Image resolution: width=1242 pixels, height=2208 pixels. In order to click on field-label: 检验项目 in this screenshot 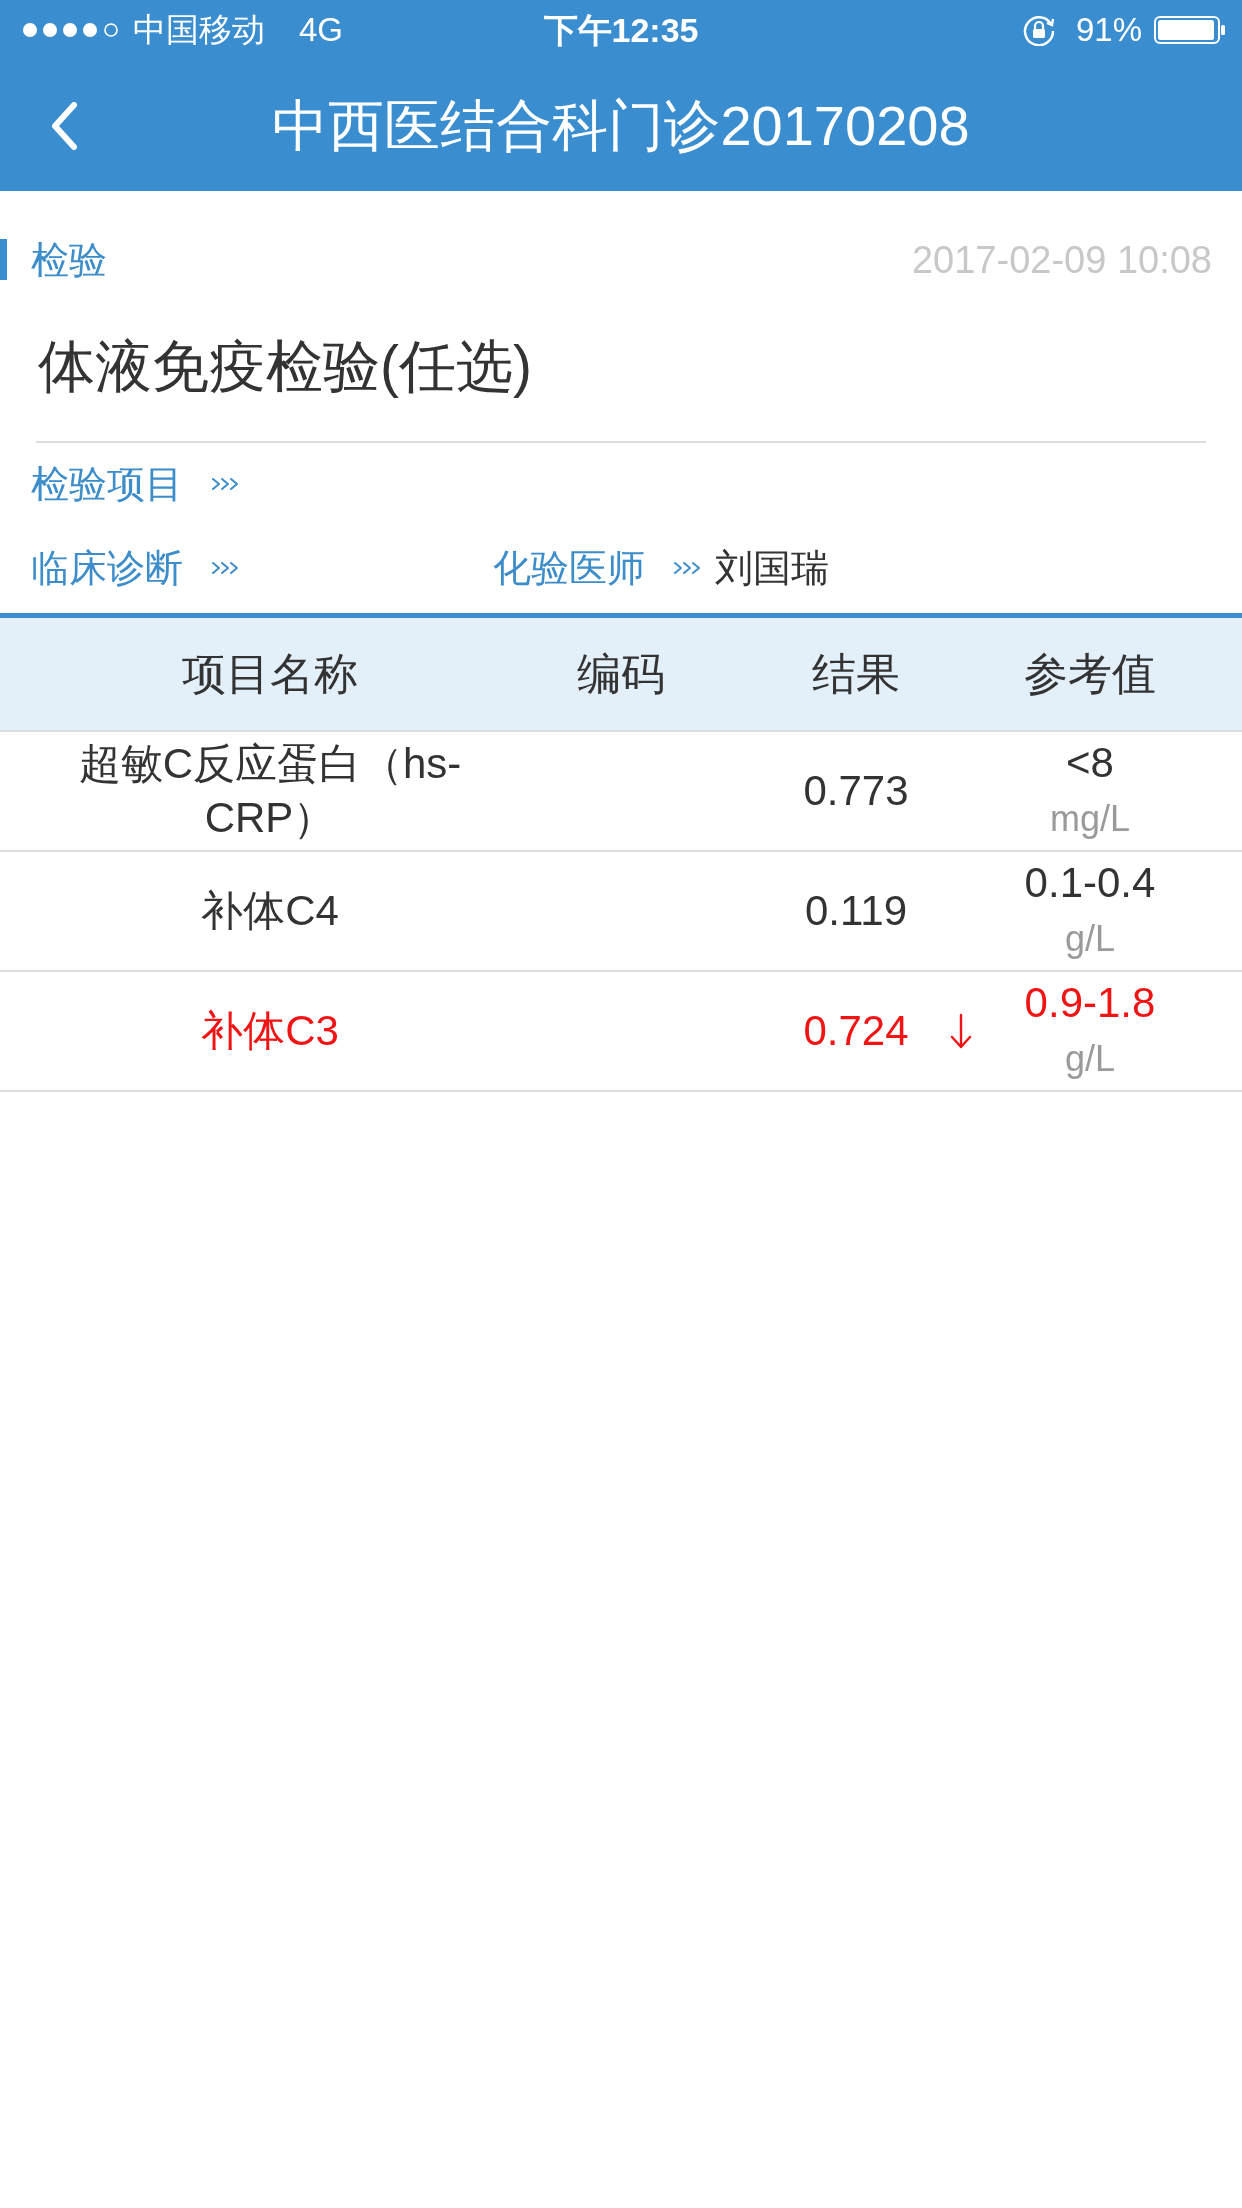, I will do `click(107, 484)`.